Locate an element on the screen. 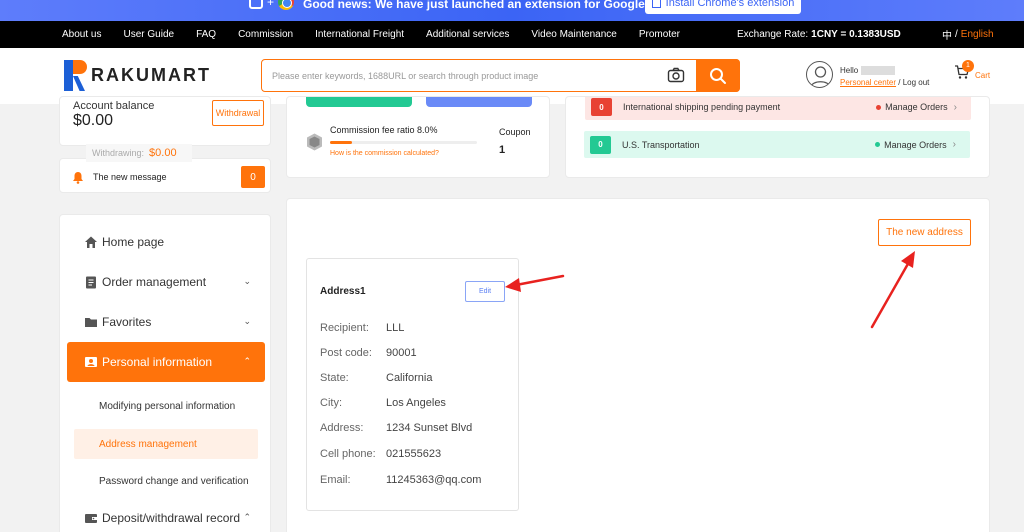  field-value: 1234 Sunset Blvd is located at coordinates (429, 428).